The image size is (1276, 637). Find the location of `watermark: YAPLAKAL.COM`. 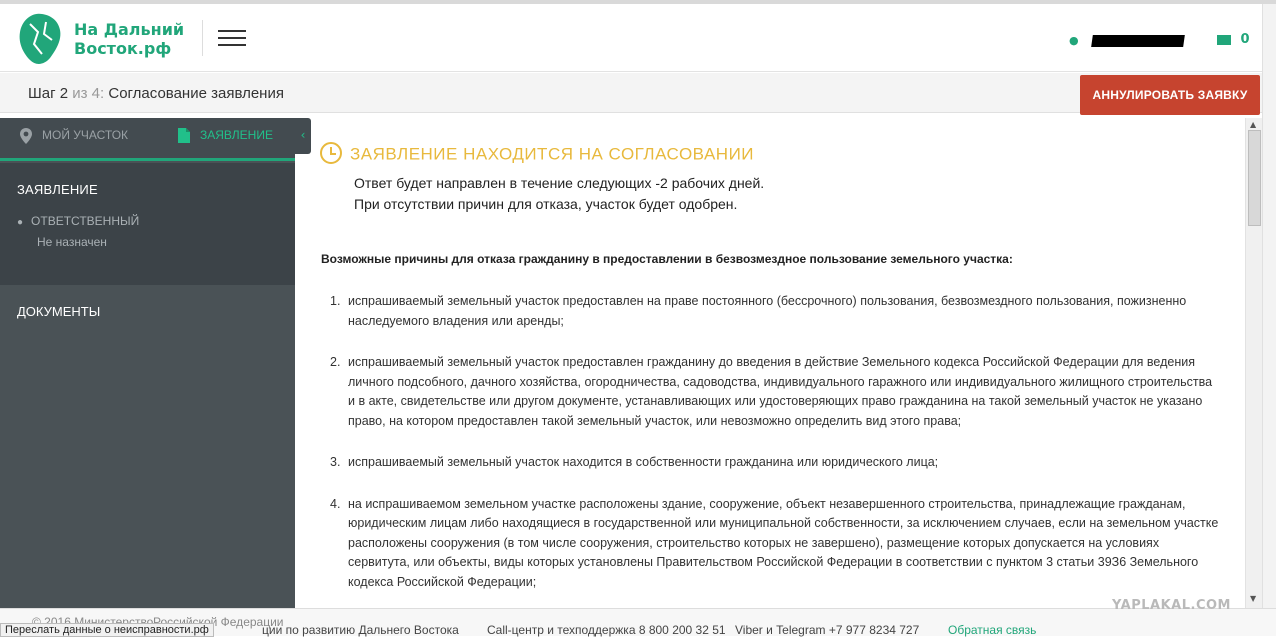

watermark: YAPLAKAL.COM is located at coordinates (1171, 605).